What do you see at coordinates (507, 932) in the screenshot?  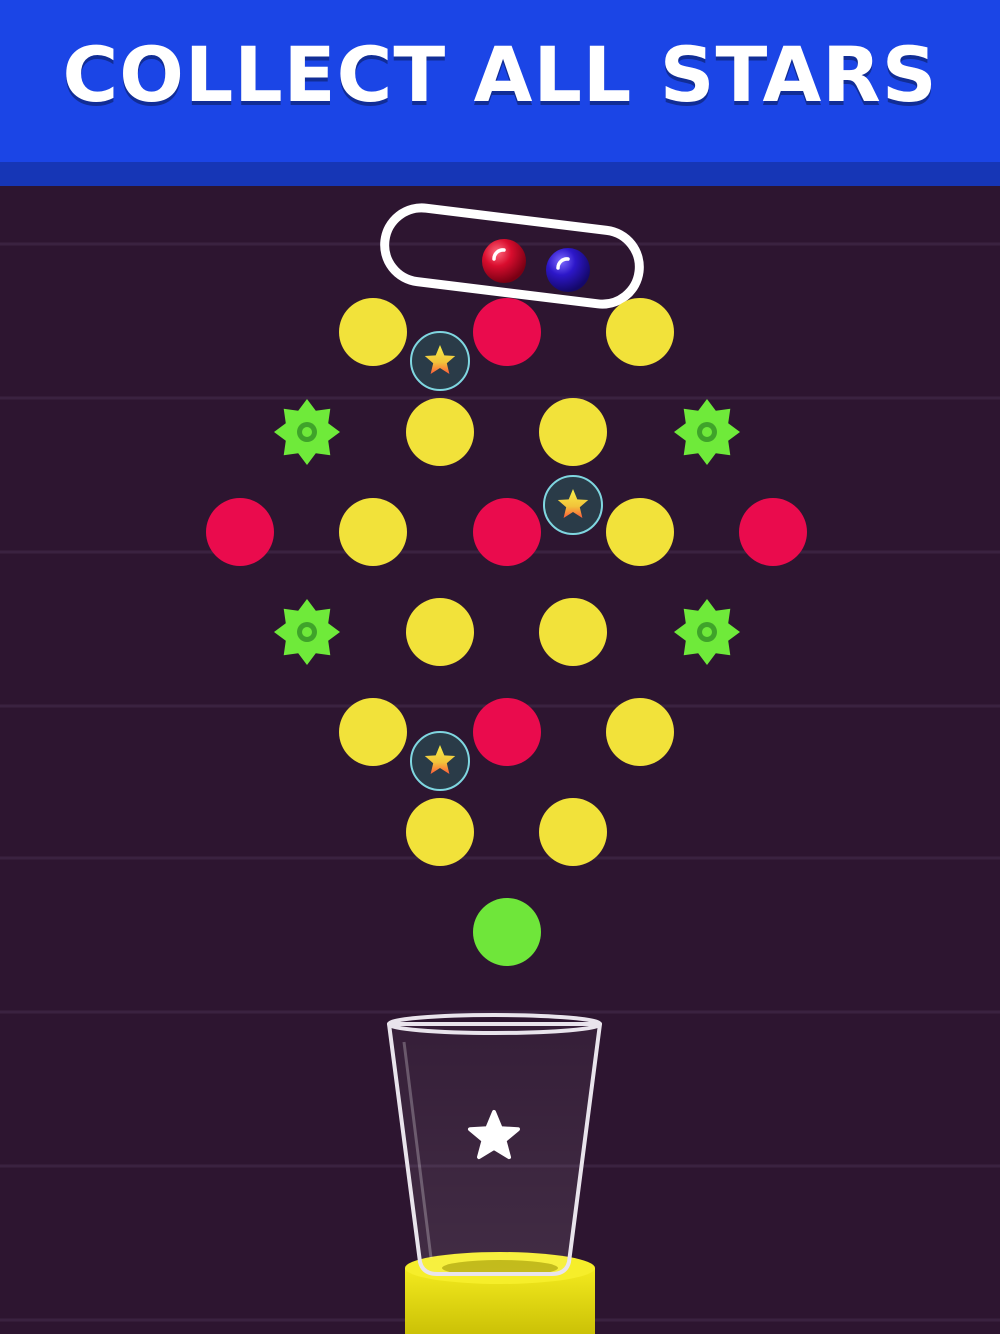 I see `green-ball` at bounding box center [507, 932].